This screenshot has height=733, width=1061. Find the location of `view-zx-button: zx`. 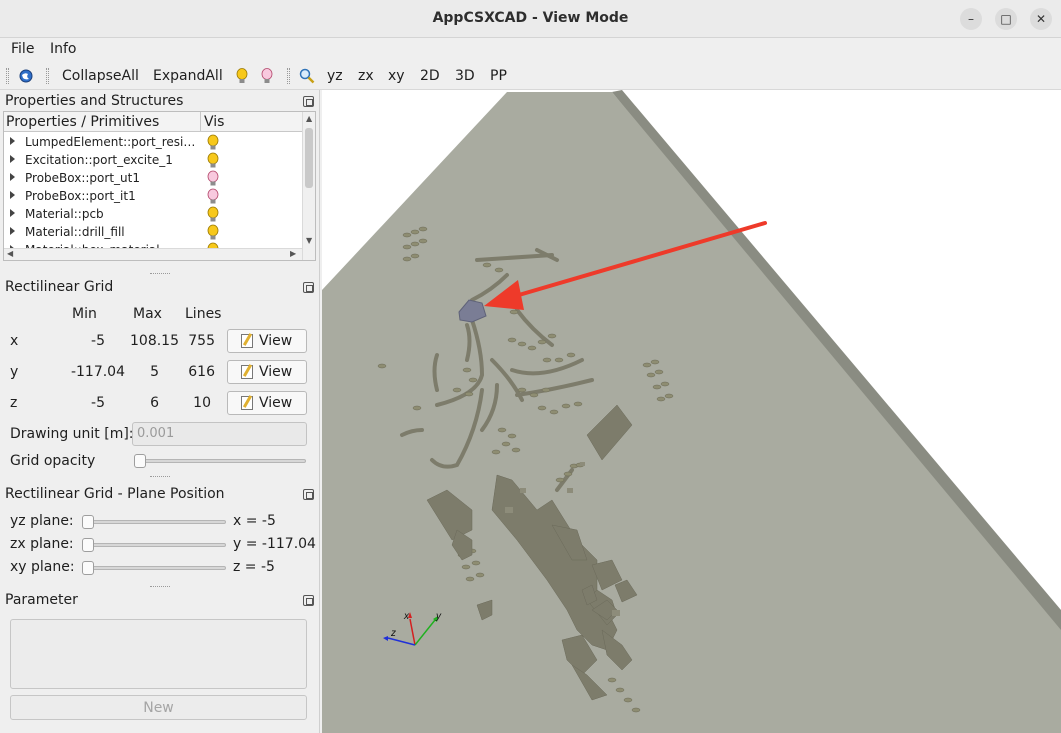

view-zx-button: zx is located at coordinates (366, 76).